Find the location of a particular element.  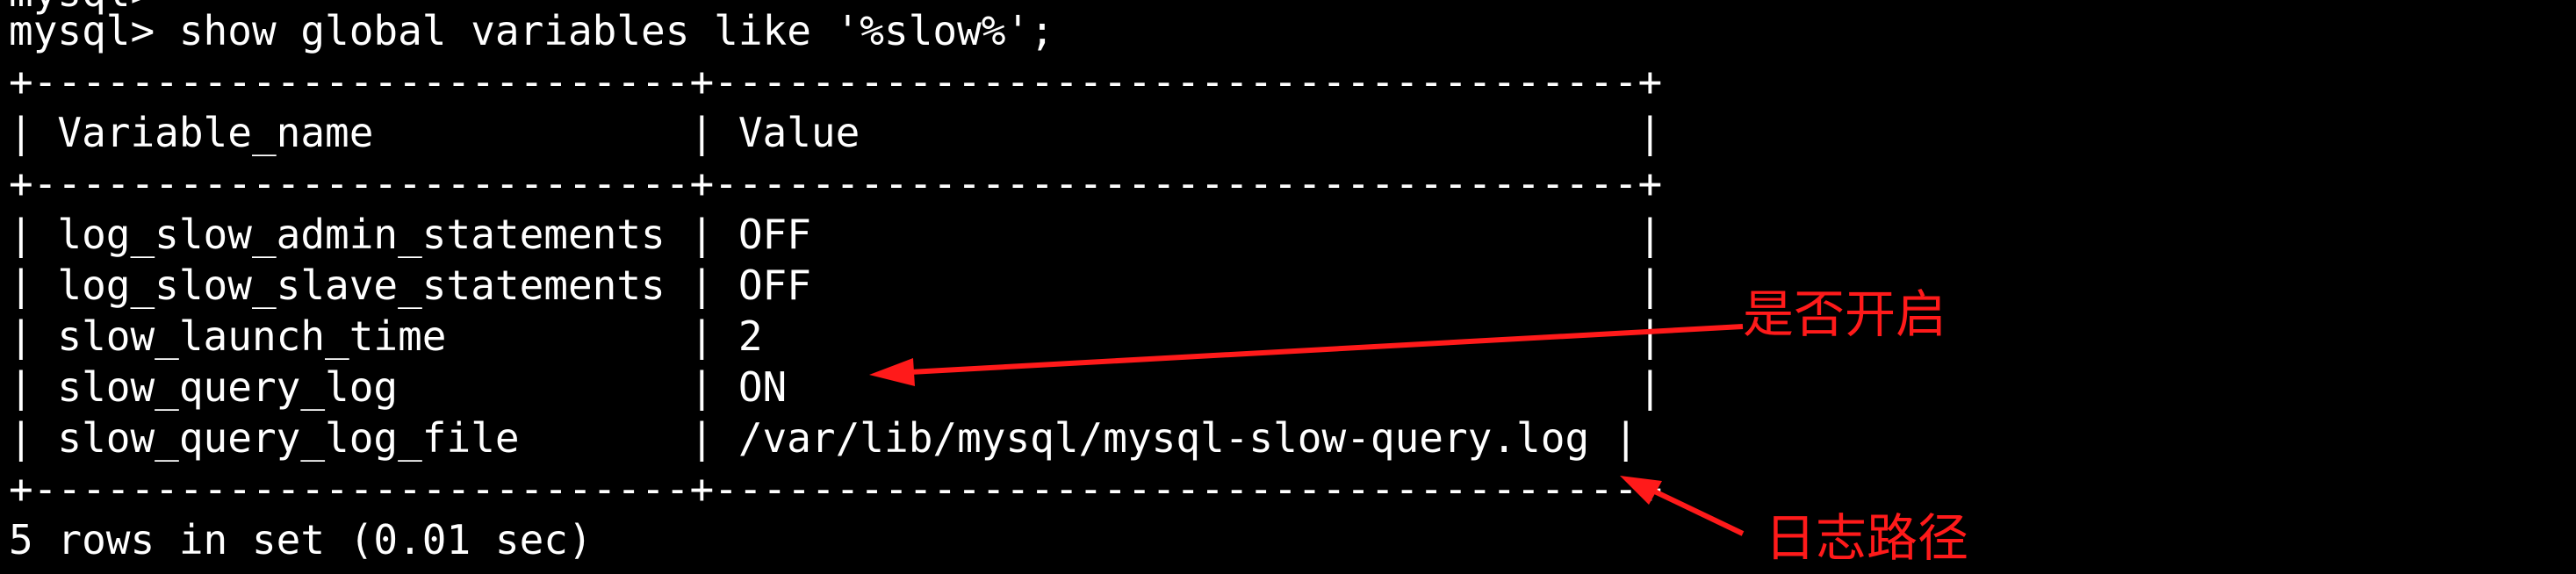

table-row: | slow_query_log | ON | is located at coordinates (836, 387).